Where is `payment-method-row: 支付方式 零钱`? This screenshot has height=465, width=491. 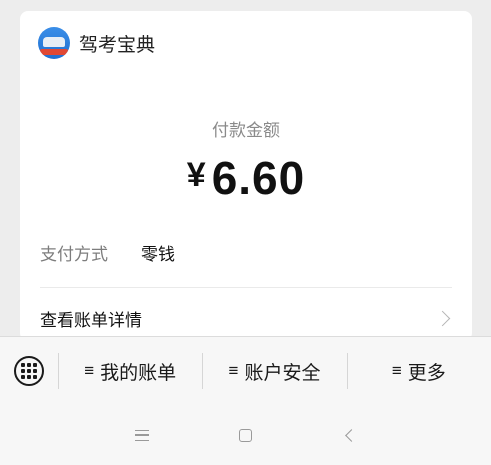 payment-method-row: 支付方式 零钱 is located at coordinates (107, 252).